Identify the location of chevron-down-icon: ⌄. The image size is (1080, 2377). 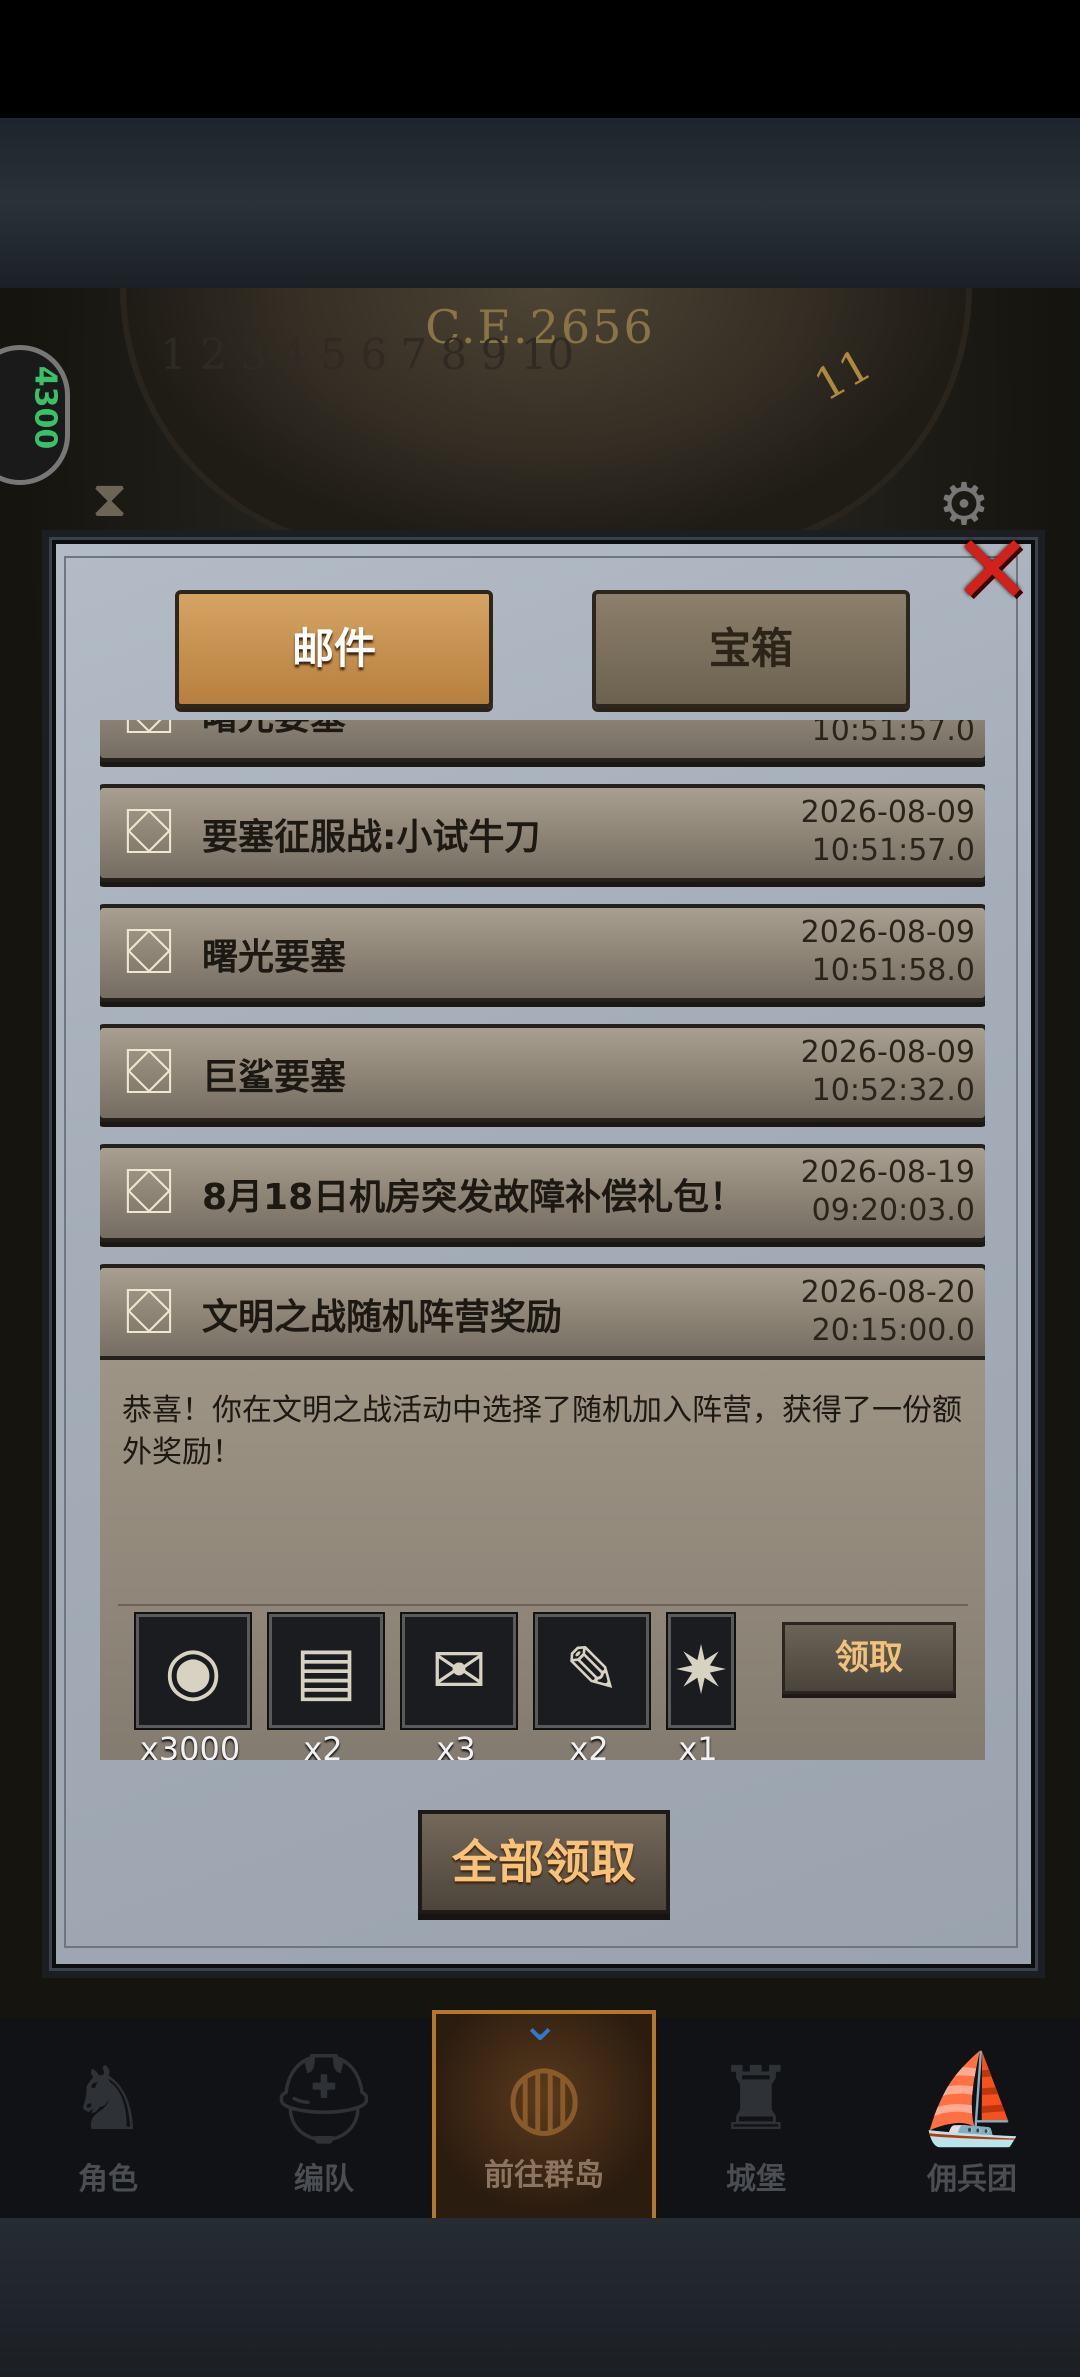
(540, 2024).